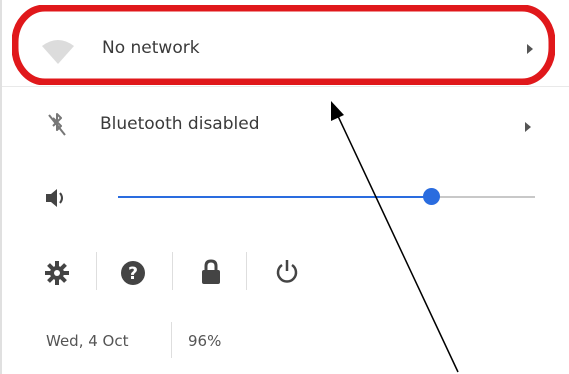 Image resolution: width=569 pixels, height=374 pixels. What do you see at coordinates (180, 124) in the screenshot?
I see `bluetooth-label: Bluetooth disabled` at bounding box center [180, 124].